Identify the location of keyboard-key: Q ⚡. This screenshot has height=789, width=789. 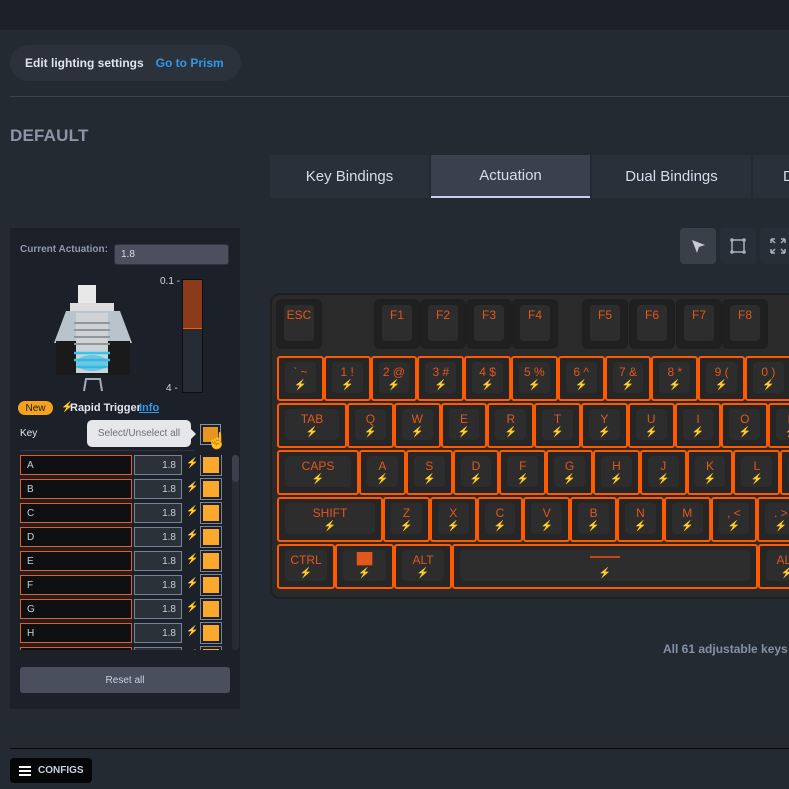
(370, 425).